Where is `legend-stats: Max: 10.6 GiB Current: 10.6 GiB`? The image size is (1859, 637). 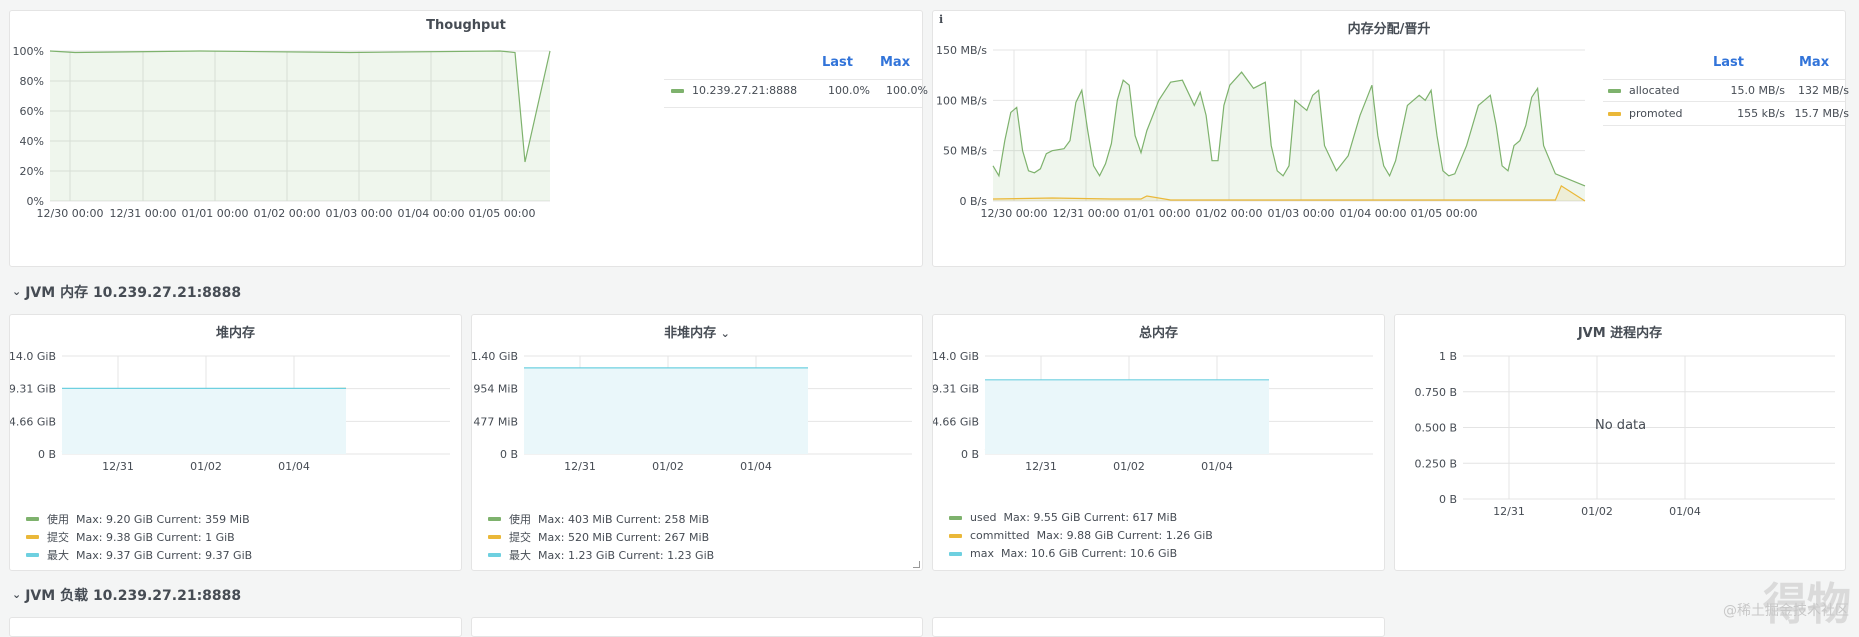 legend-stats: Max: 10.6 GiB Current: 10.6 GiB is located at coordinates (1089, 553).